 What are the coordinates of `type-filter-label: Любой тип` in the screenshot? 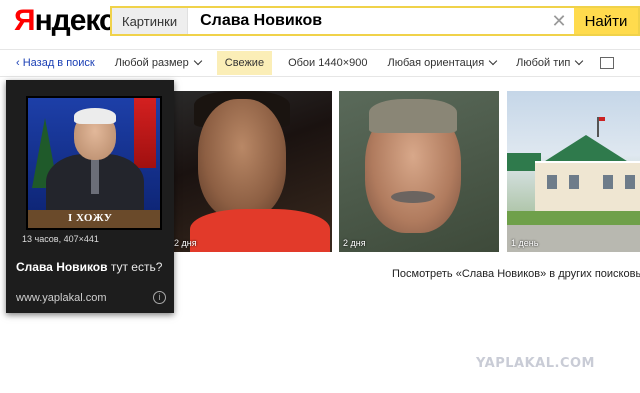 It's located at (543, 63).